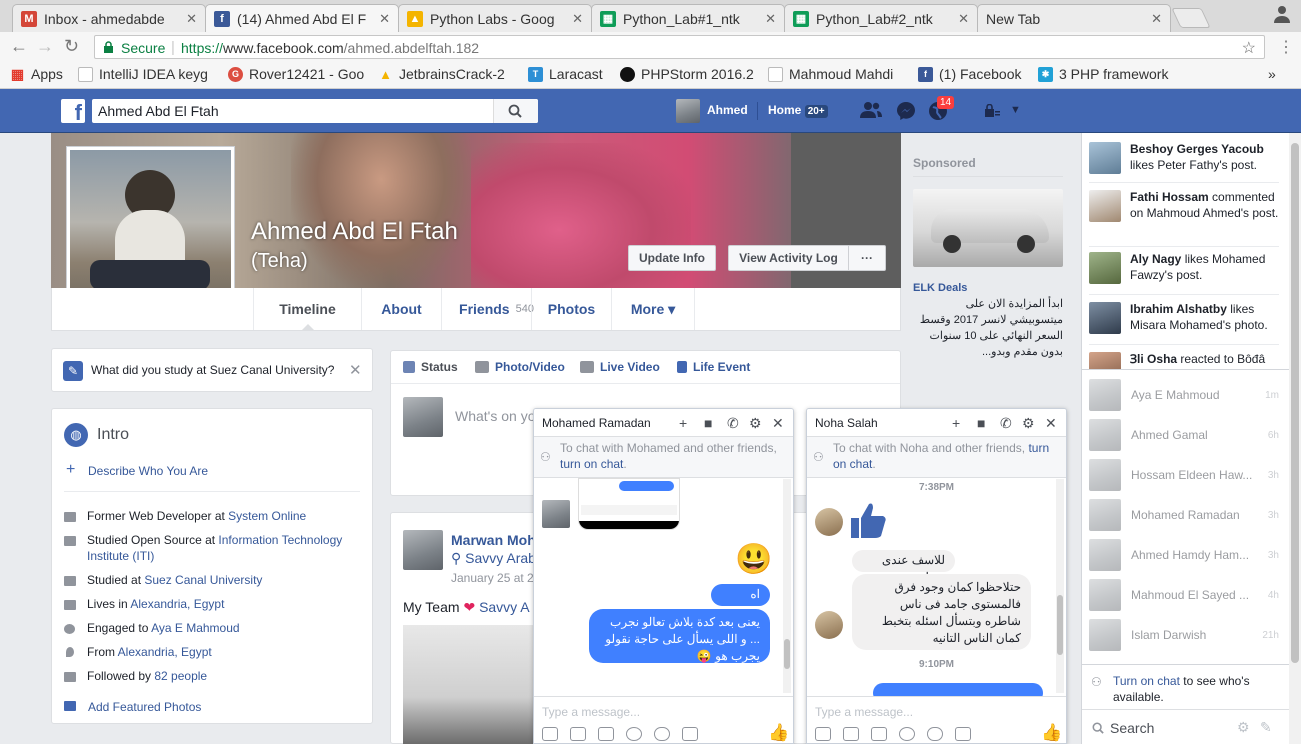 Image resolution: width=1301 pixels, height=744 pixels. What do you see at coordinates (591, 464) in the screenshot?
I see `turn-on-chat-link: turn on chat` at bounding box center [591, 464].